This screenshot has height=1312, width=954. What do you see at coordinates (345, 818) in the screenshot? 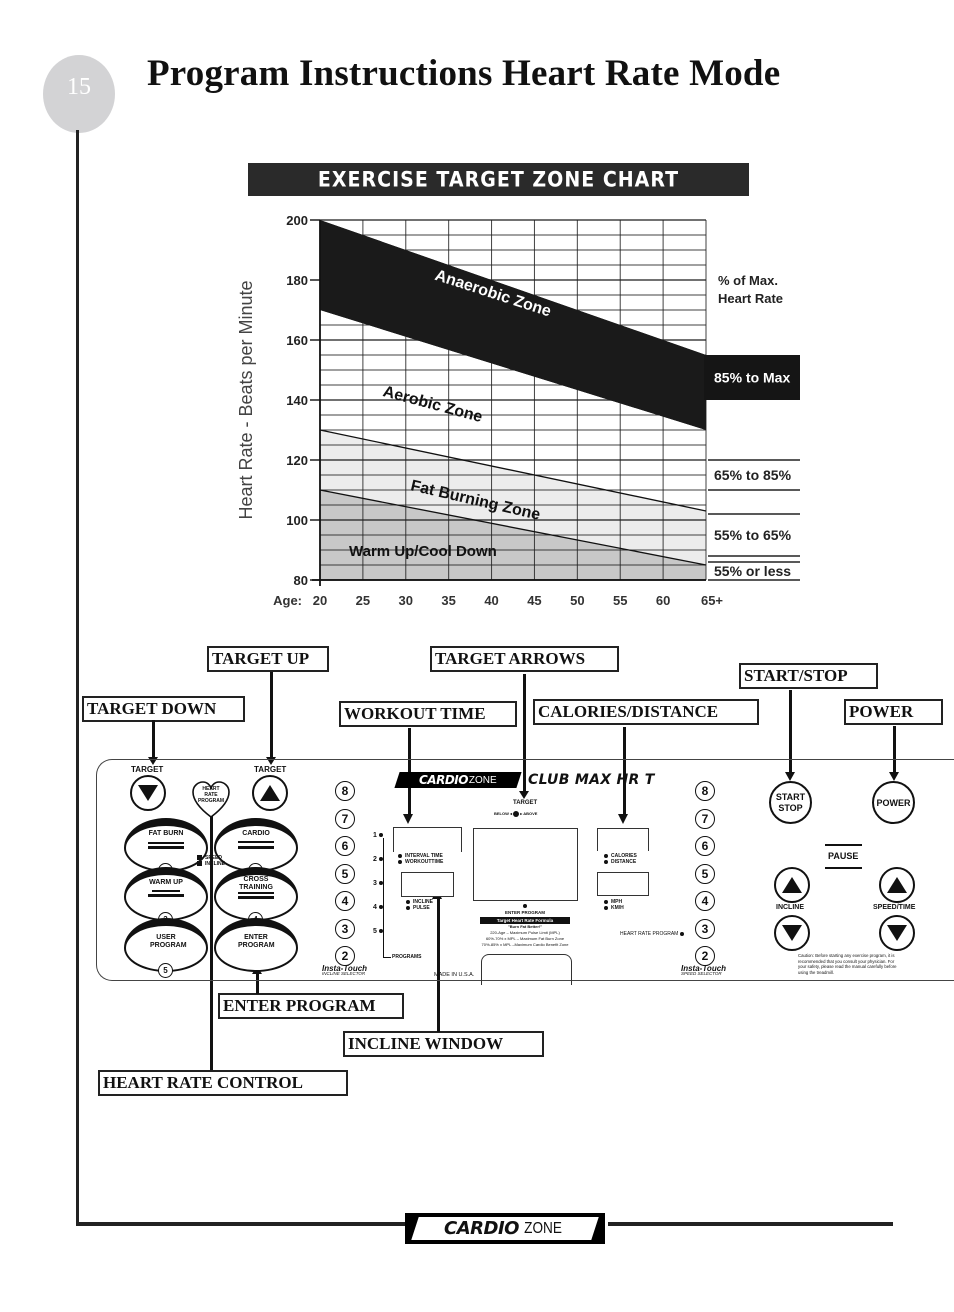
I see `incline-select-button-7: 7` at bounding box center [345, 818].